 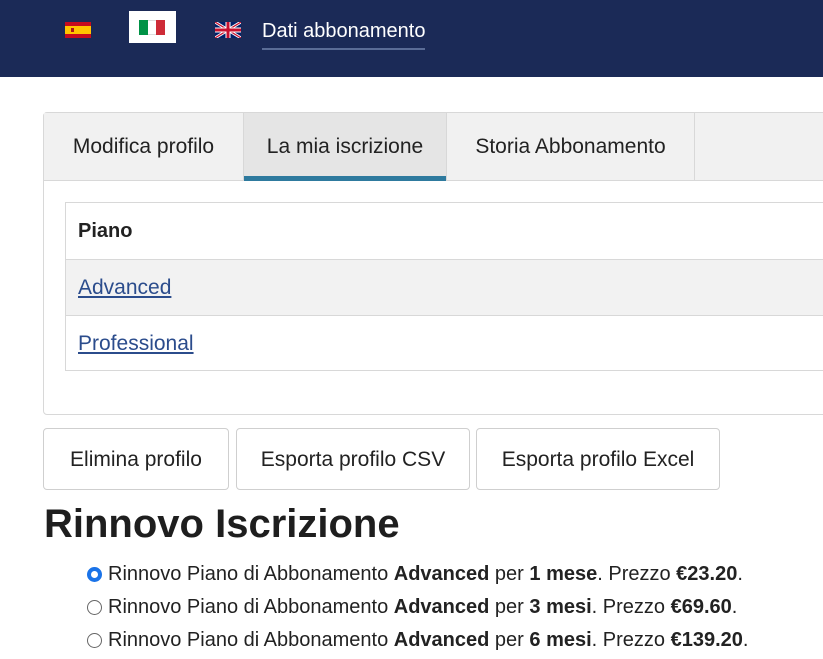 What do you see at coordinates (136, 343) in the screenshot?
I see `plan-link-professional: Professional` at bounding box center [136, 343].